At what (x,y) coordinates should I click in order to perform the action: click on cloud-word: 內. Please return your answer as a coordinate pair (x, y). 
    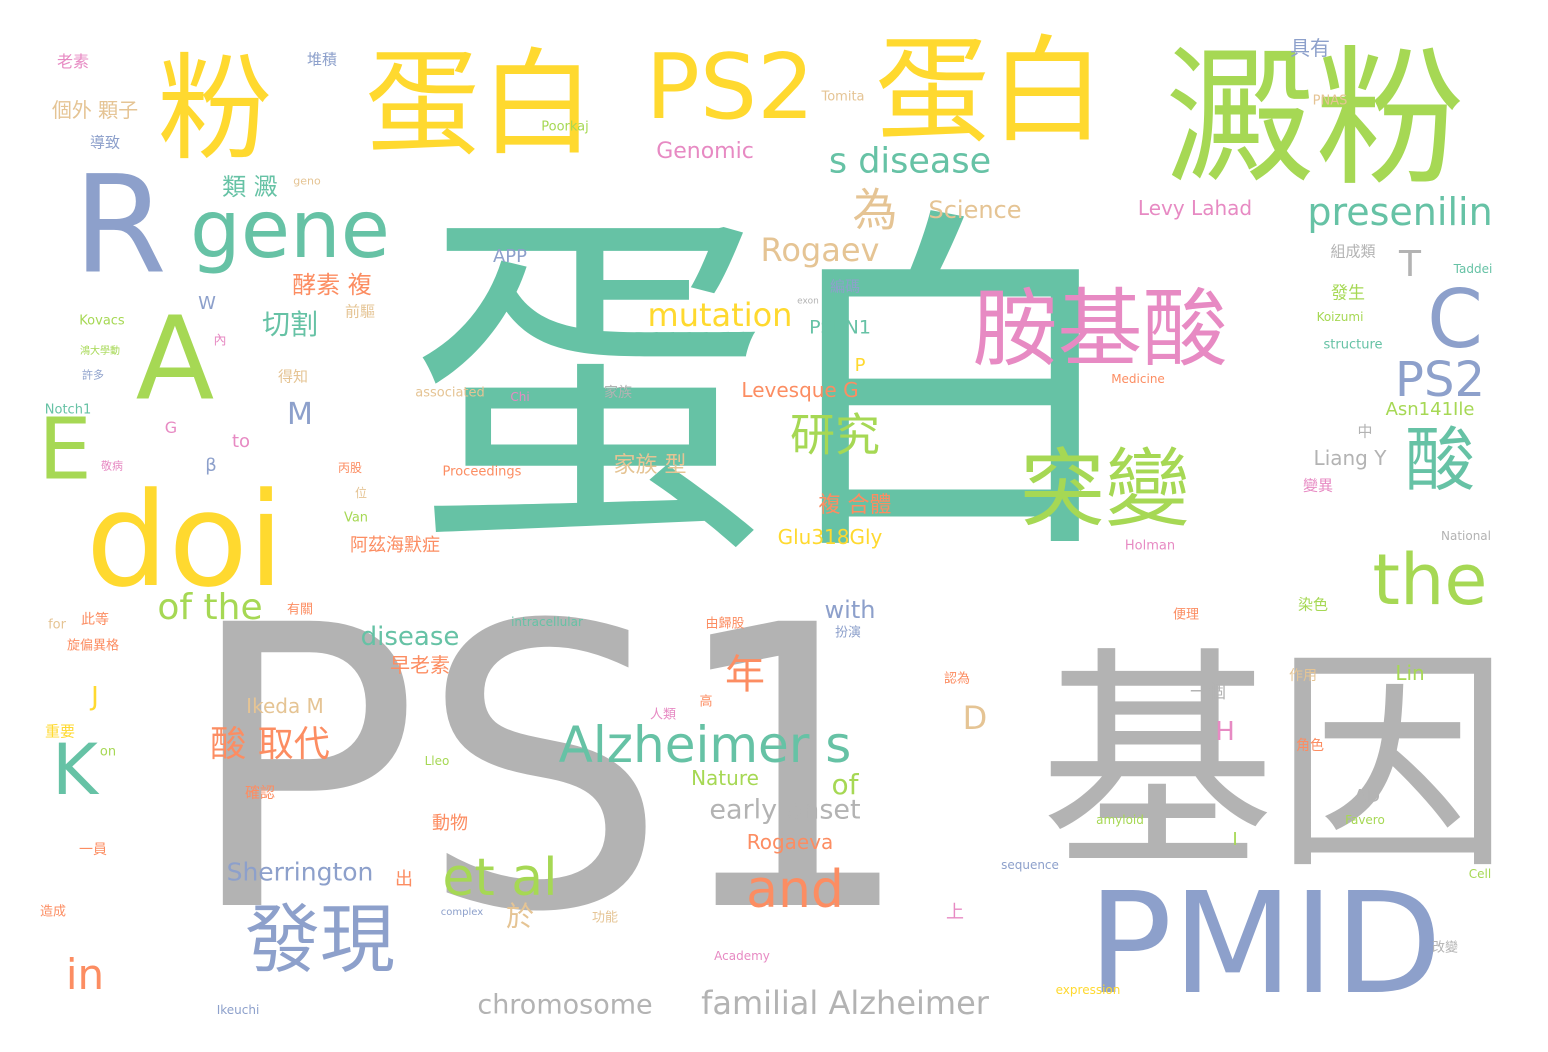
    Looking at the image, I should click on (220, 341).